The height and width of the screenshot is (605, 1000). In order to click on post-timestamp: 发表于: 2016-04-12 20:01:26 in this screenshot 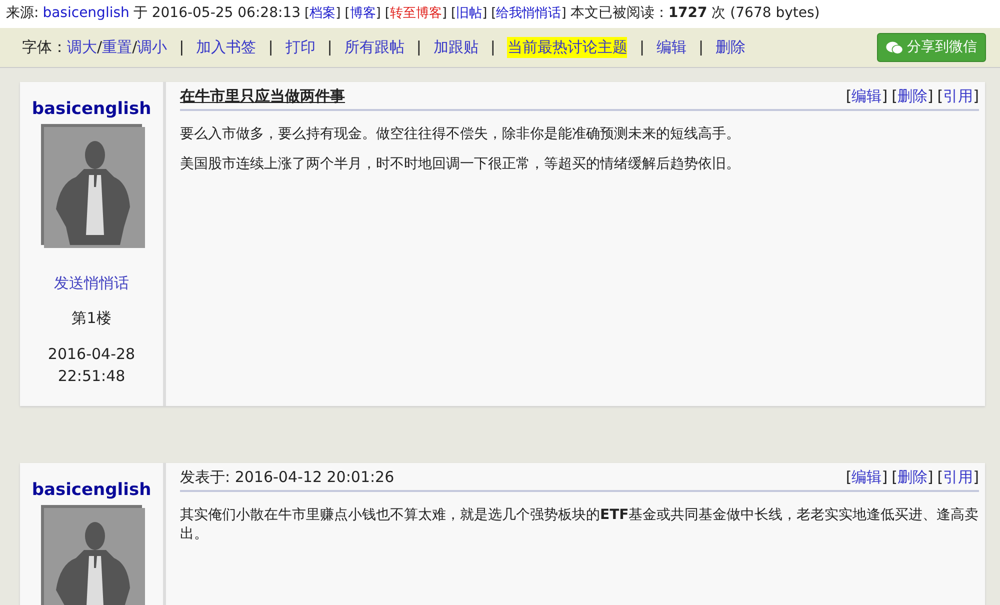, I will do `click(287, 477)`.